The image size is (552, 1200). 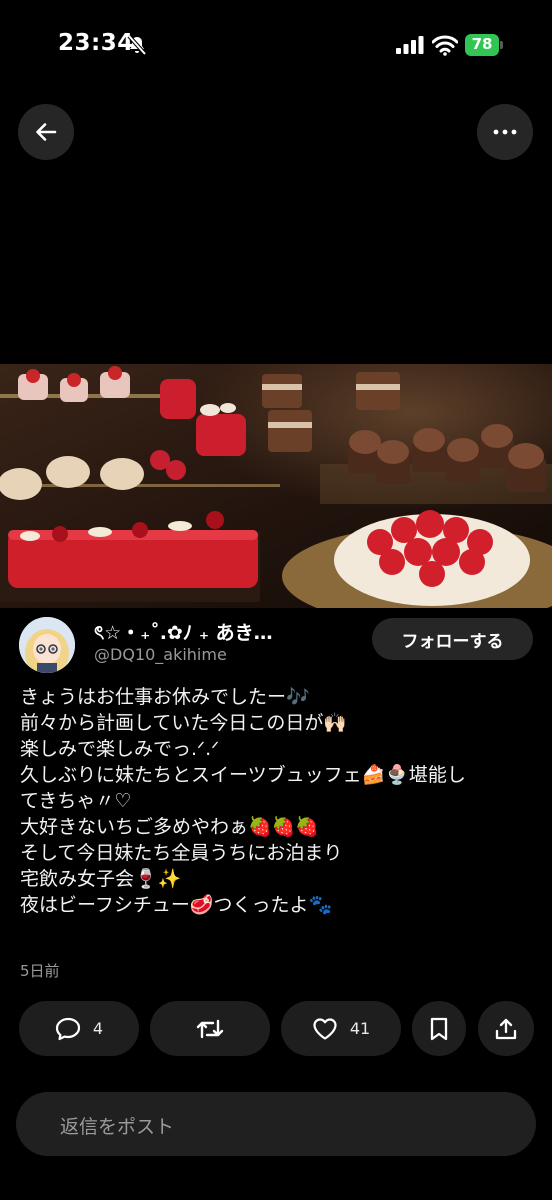 What do you see at coordinates (452, 639) in the screenshot?
I see `follow-button: フォローする` at bounding box center [452, 639].